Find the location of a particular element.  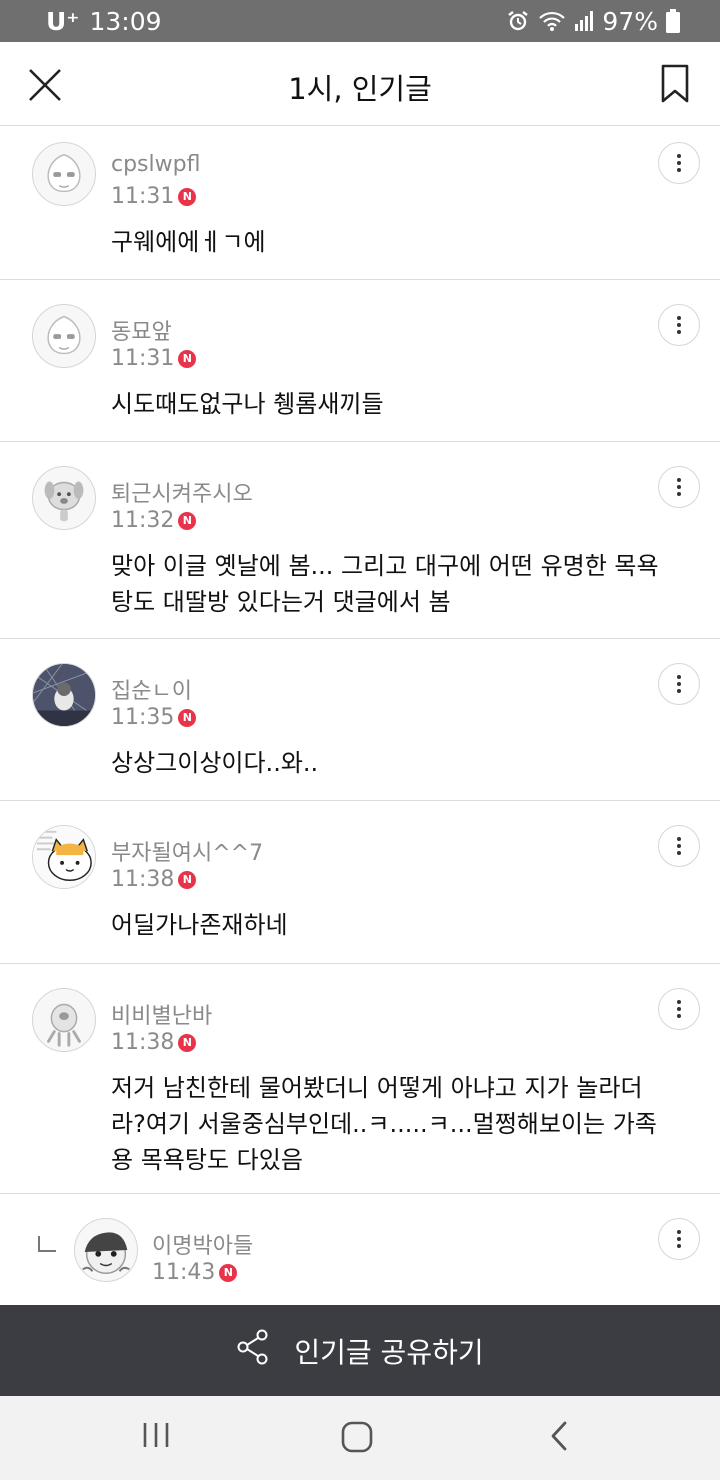

comment-line: 용 목욕탕도 다있음 is located at coordinates (207, 1160).